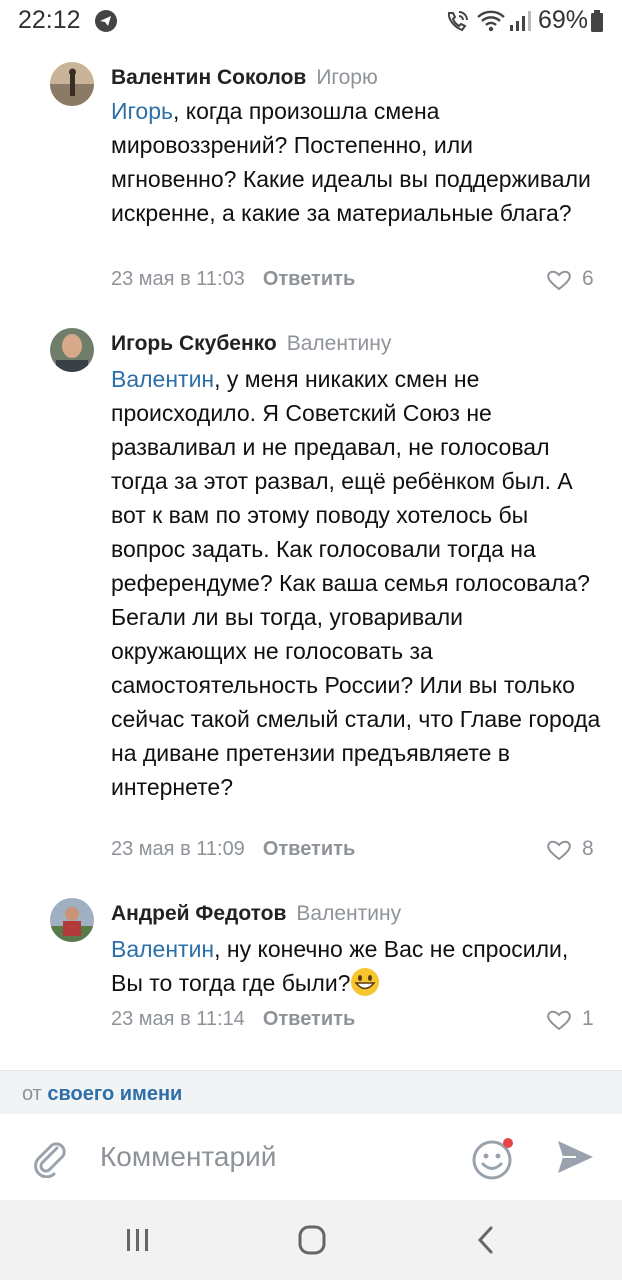 The height and width of the screenshot is (1280, 622). What do you see at coordinates (494, 1158) in the screenshot?
I see `emoji-icon` at bounding box center [494, 1158].